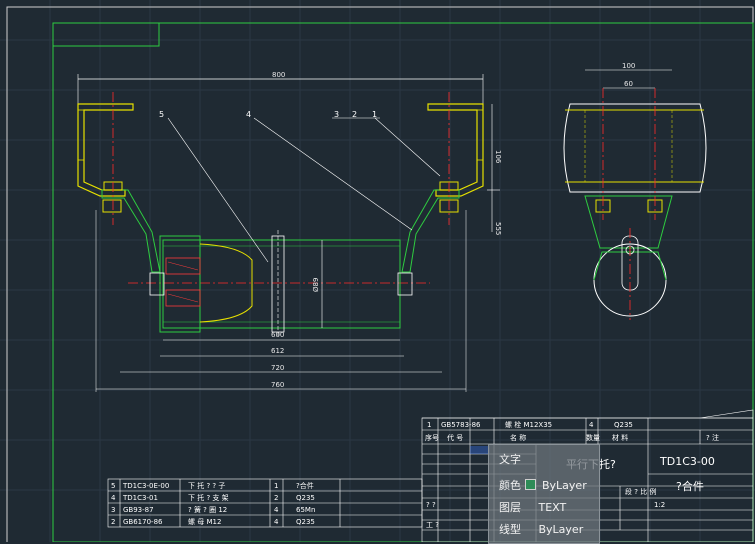 This screenshot has height=544, width=755. I want to click on tb-header-qty: 数量, so click(593, 437).